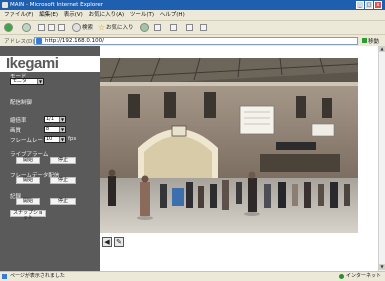 The height and width of the screenshot is (281, 385). What do you see at coordinates (72, 139) in the screenshot?
I see `framerate-unit: fps` at bounding box center [72, 139].